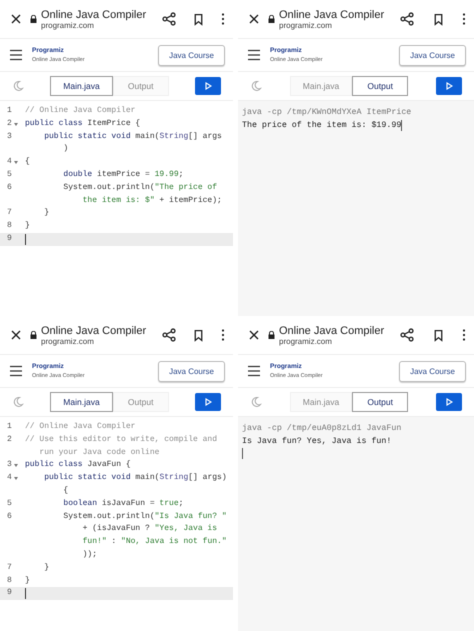  What do you see at coordinates (327, 113) in the screenshot?
I see `command-line: java -cp /tmp/KWnOMdYXeA ItemPrice` at bounding box center [327, 113].